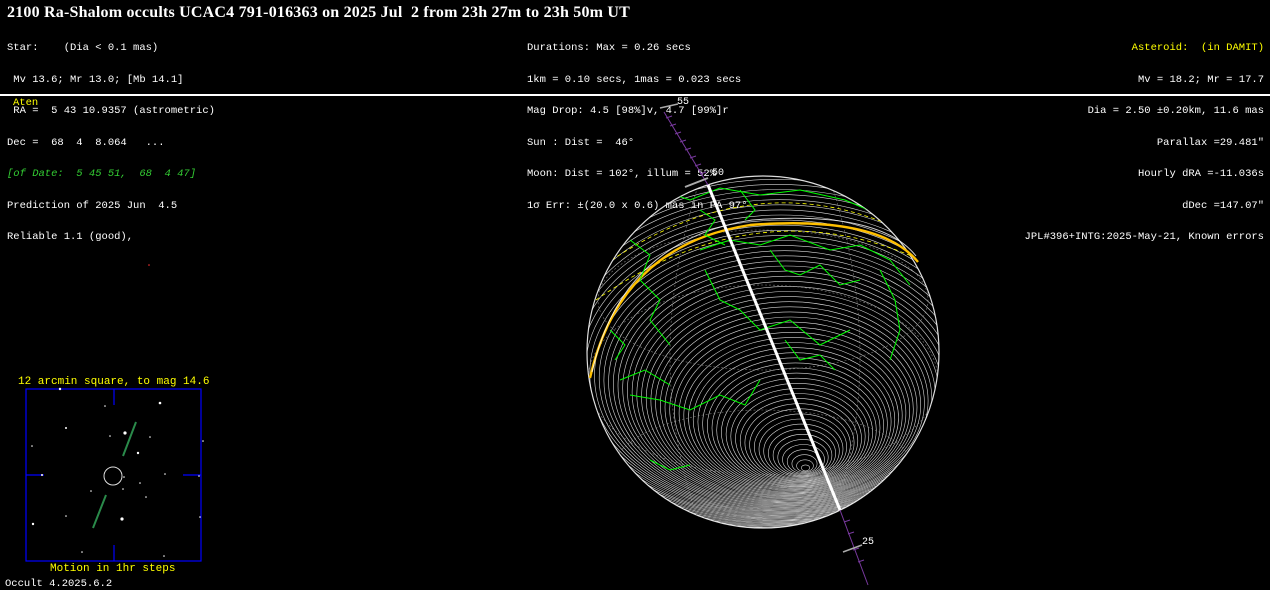  Describe the element at coordinates (114, 382) in the screenshot. I see `star-chart-title: 12 arcmin square, to mag 14.6` at that location.